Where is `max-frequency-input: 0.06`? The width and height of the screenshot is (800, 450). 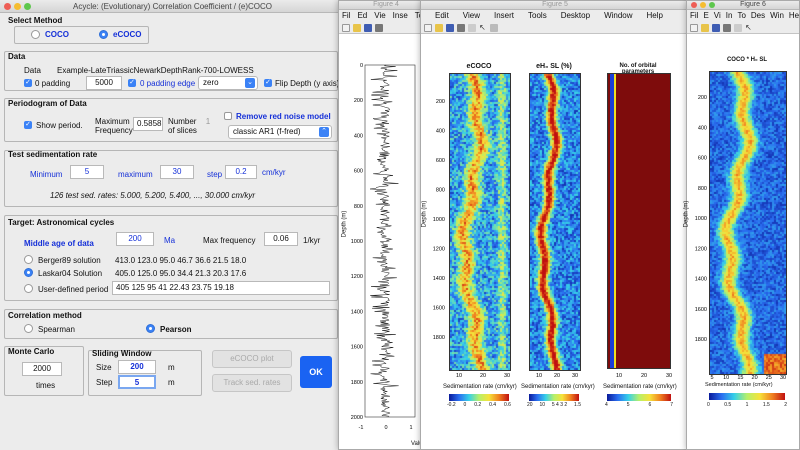 max-frequency-input: 0.06 is located at coordinates (281, 239).